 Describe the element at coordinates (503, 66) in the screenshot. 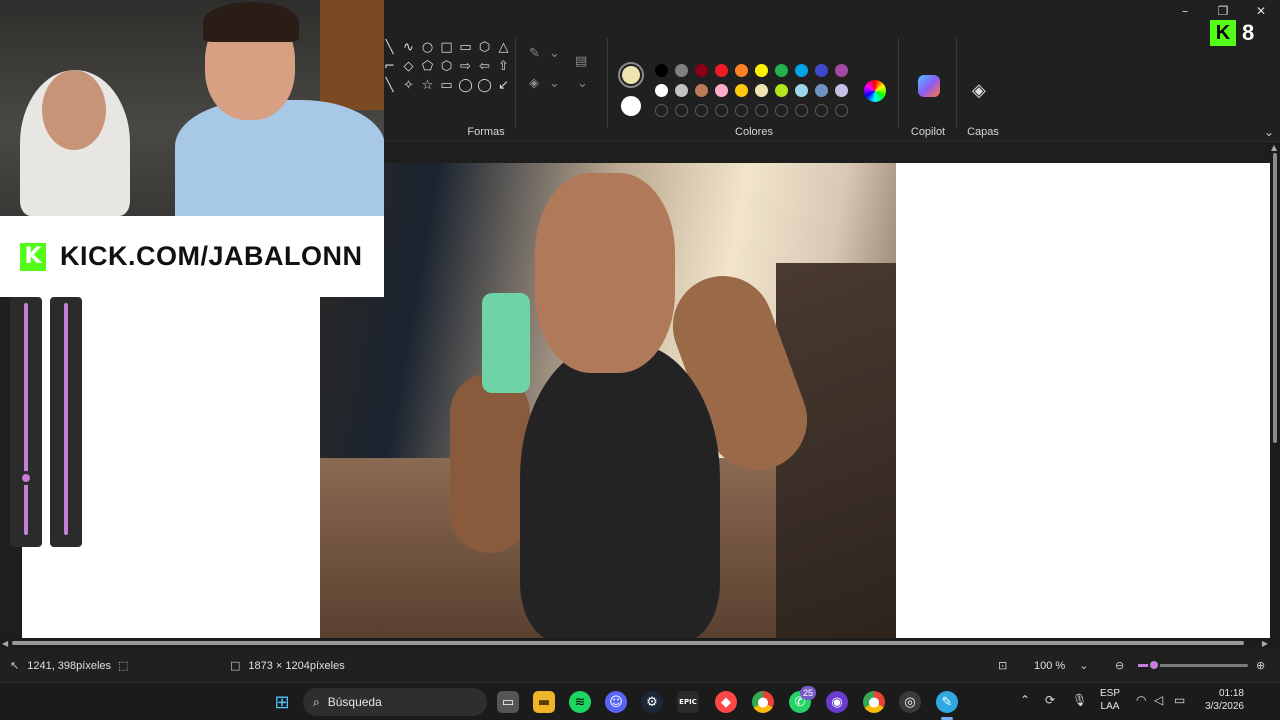

I see `shape-item: ⇧` at that location.